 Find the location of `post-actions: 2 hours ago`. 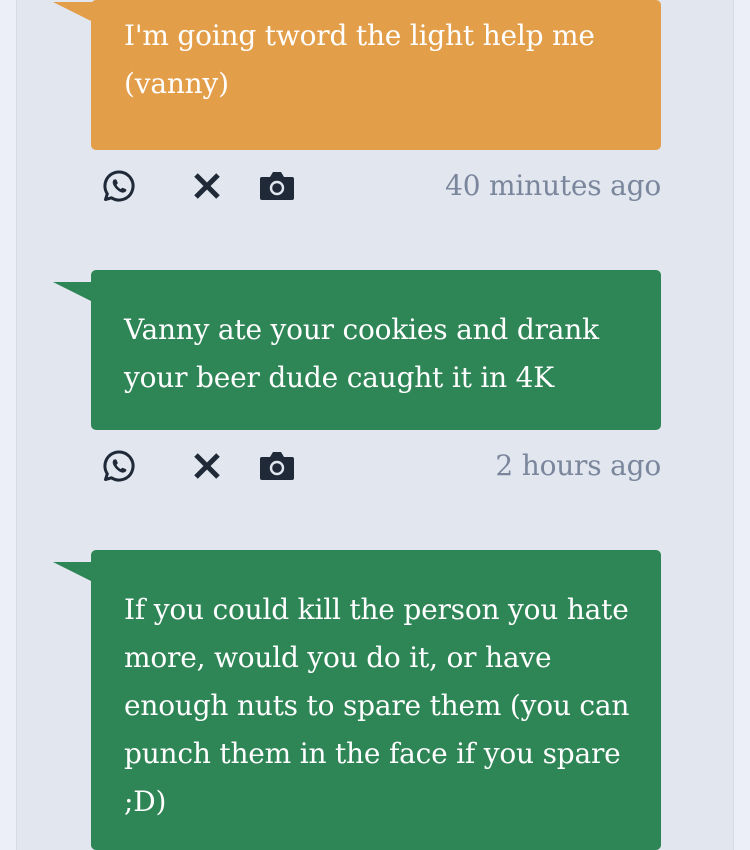

post-actions: 2 hours ago is located at coordinates (380, 466).